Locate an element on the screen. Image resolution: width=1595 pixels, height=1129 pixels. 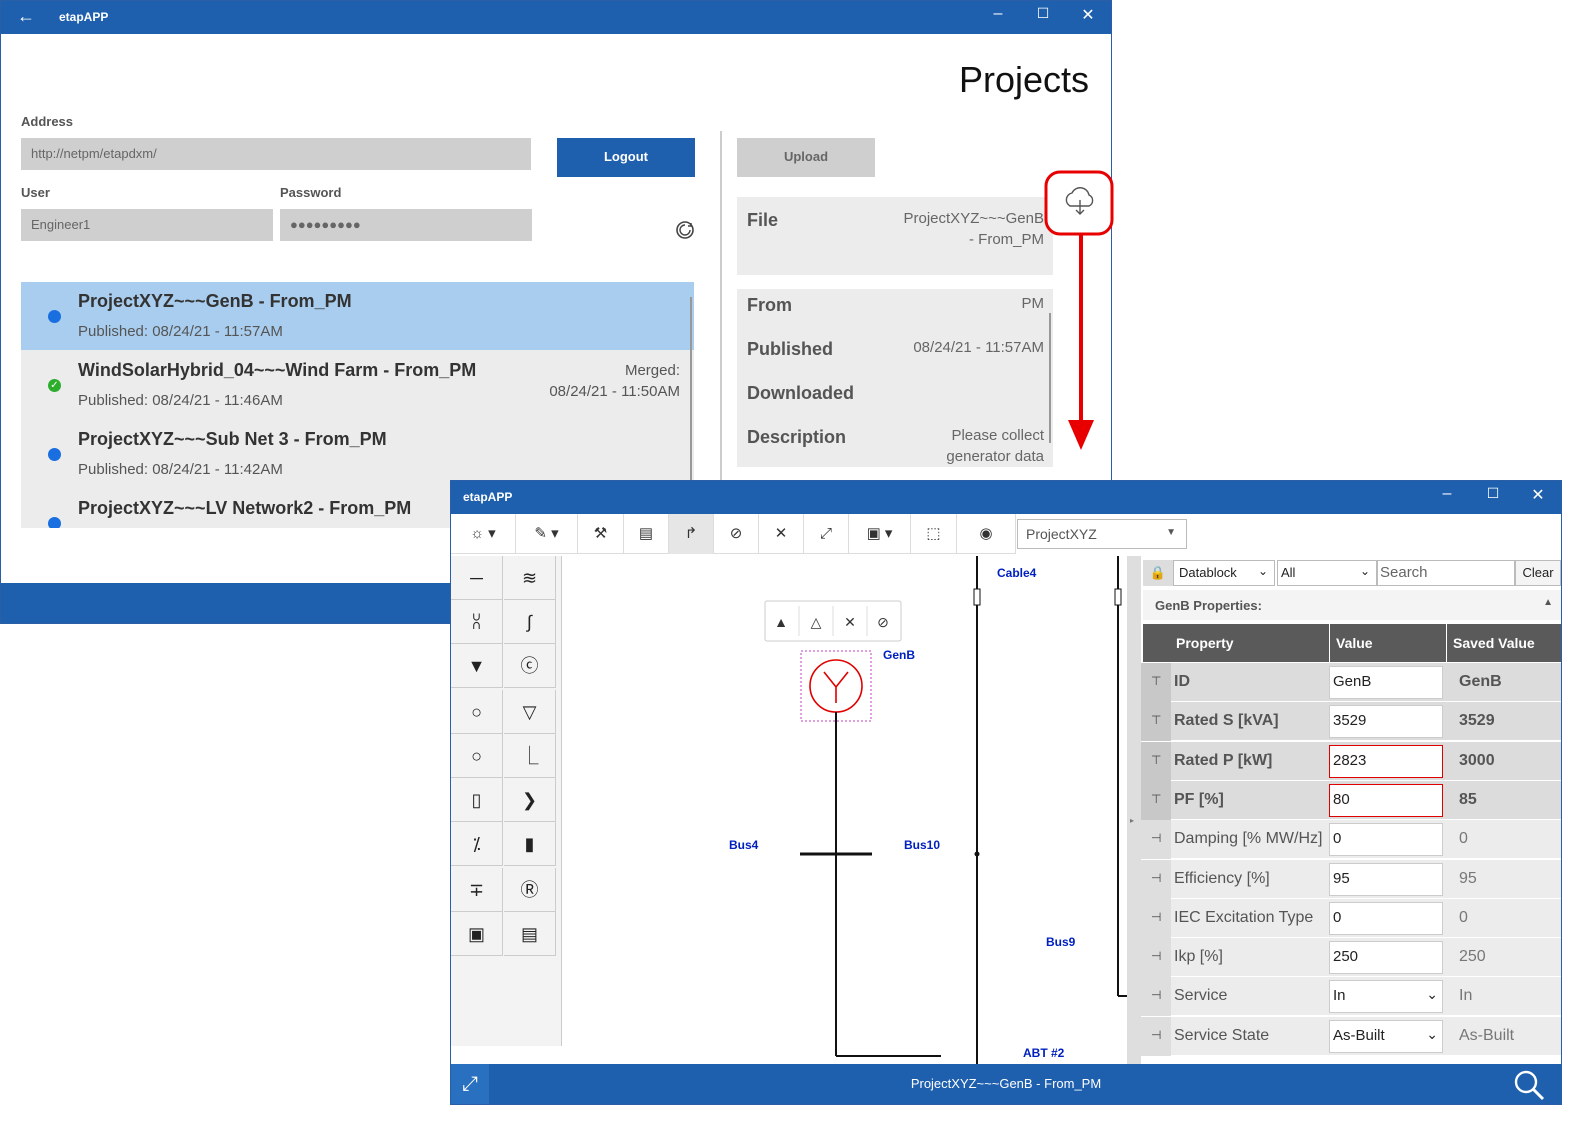
contactor-tool: ▮ is located at coordinates (530, 844).